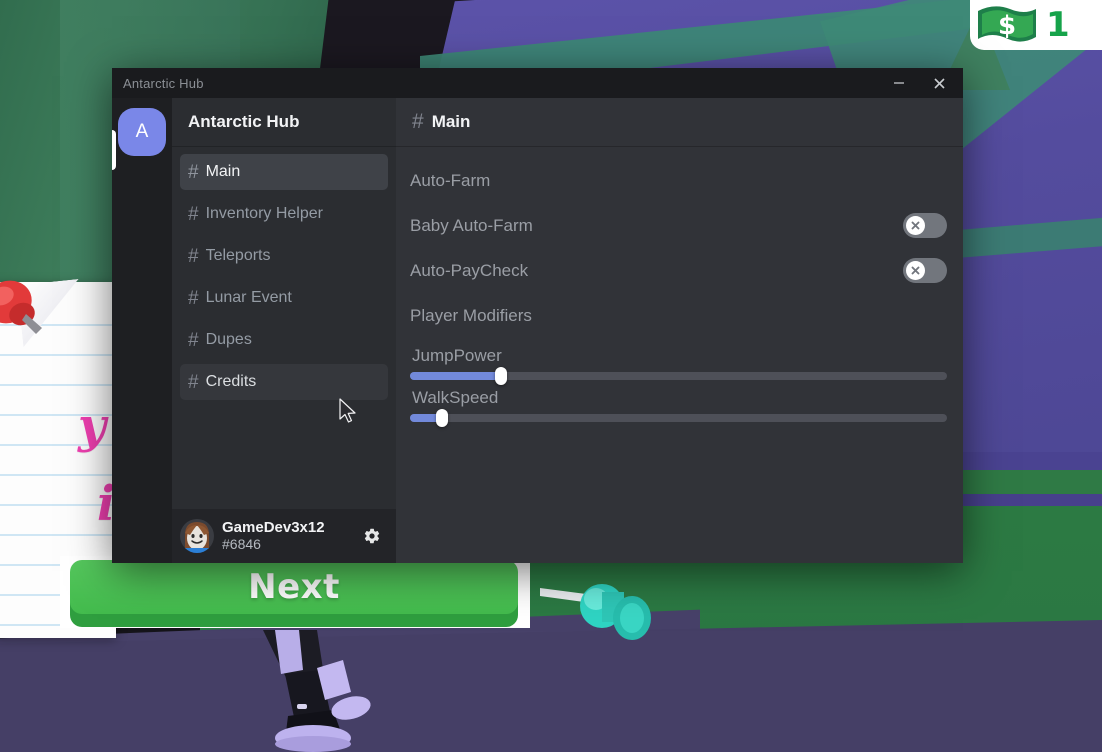  What do you see at coordinates (244, 121) in the screenshot?
I see `server-name: Antarctic Hub` at bounding box center [244, 121].